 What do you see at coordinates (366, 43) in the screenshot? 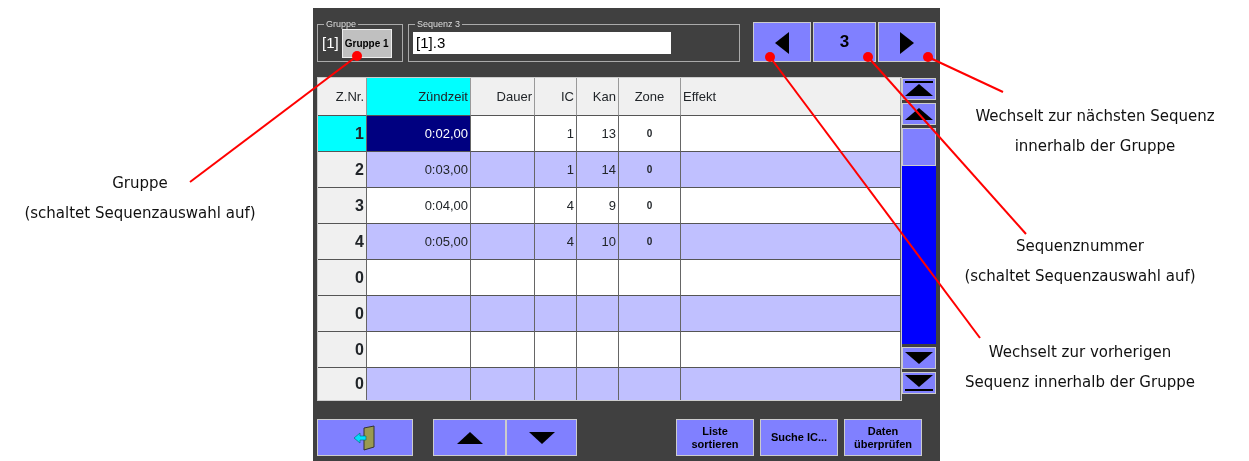
I see `group-button: Gruppe 1` at bounding box center [366, 43].